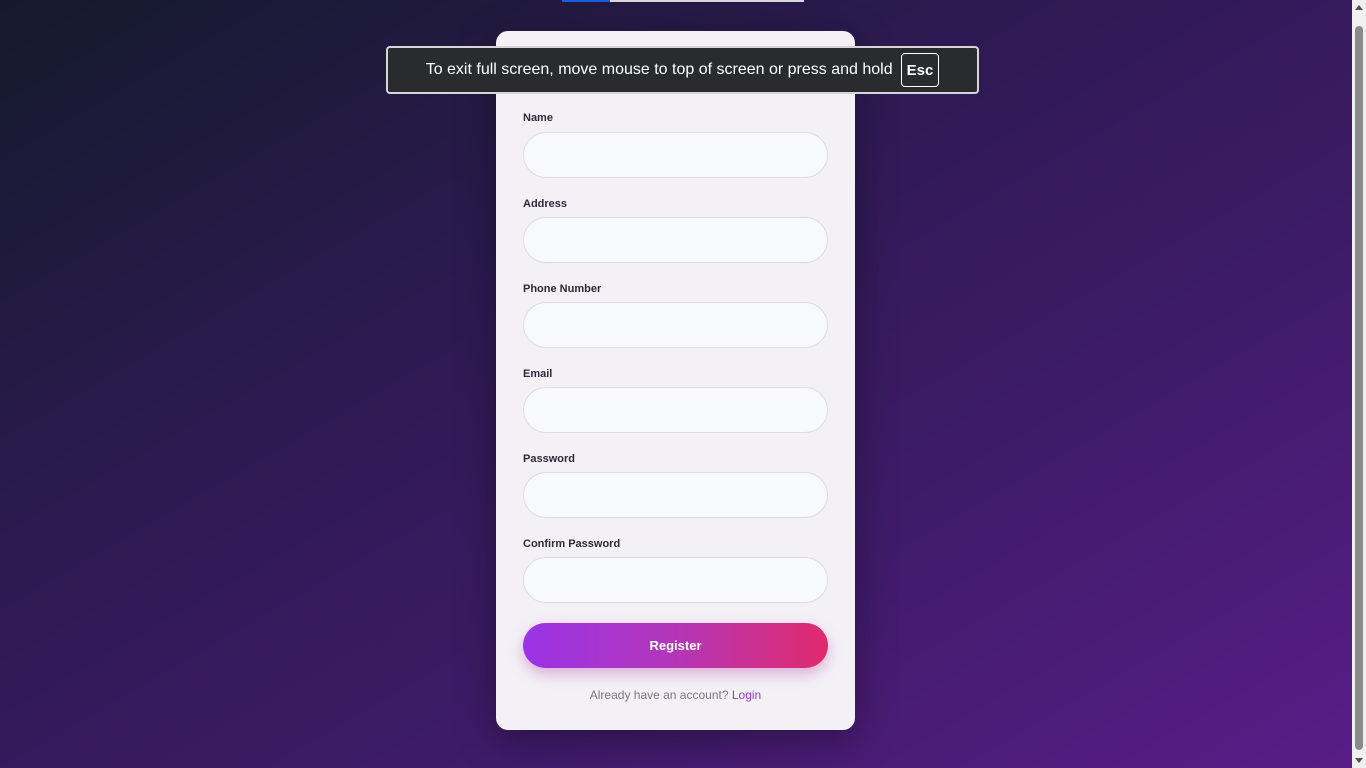  I want to click on scroll-up-arrow-icon, so click(1359, 7).